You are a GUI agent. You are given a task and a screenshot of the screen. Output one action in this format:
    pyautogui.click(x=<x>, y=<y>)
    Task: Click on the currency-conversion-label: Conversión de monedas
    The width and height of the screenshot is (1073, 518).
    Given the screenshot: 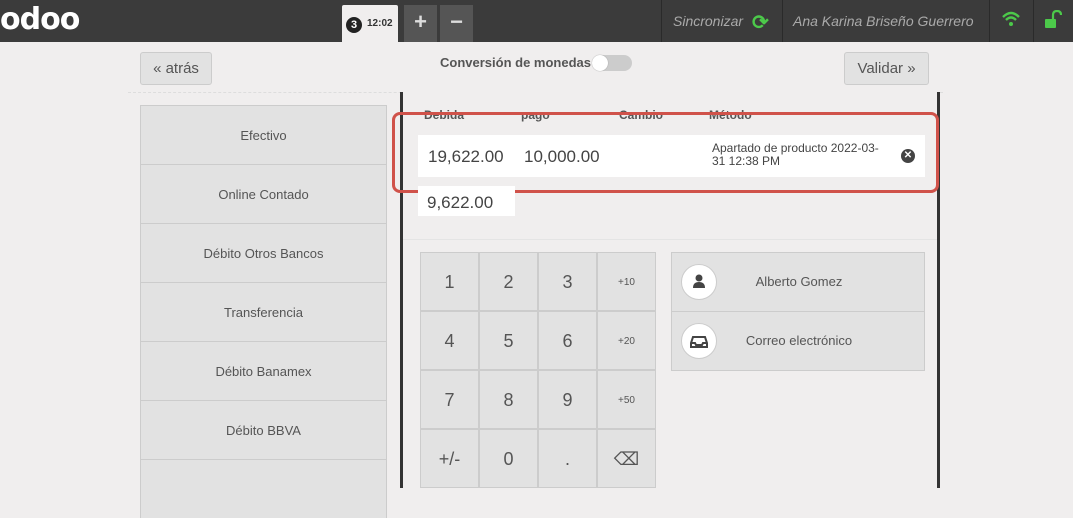 What is the action you would take?
    pyautogui.click(x=515, y=62)
    